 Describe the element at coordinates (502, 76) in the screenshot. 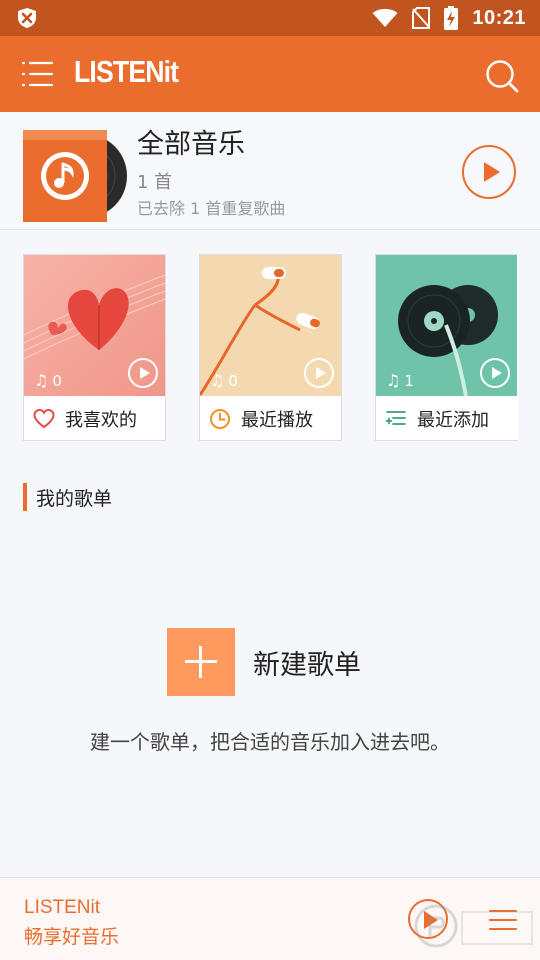

I see `search-icon` at that location.